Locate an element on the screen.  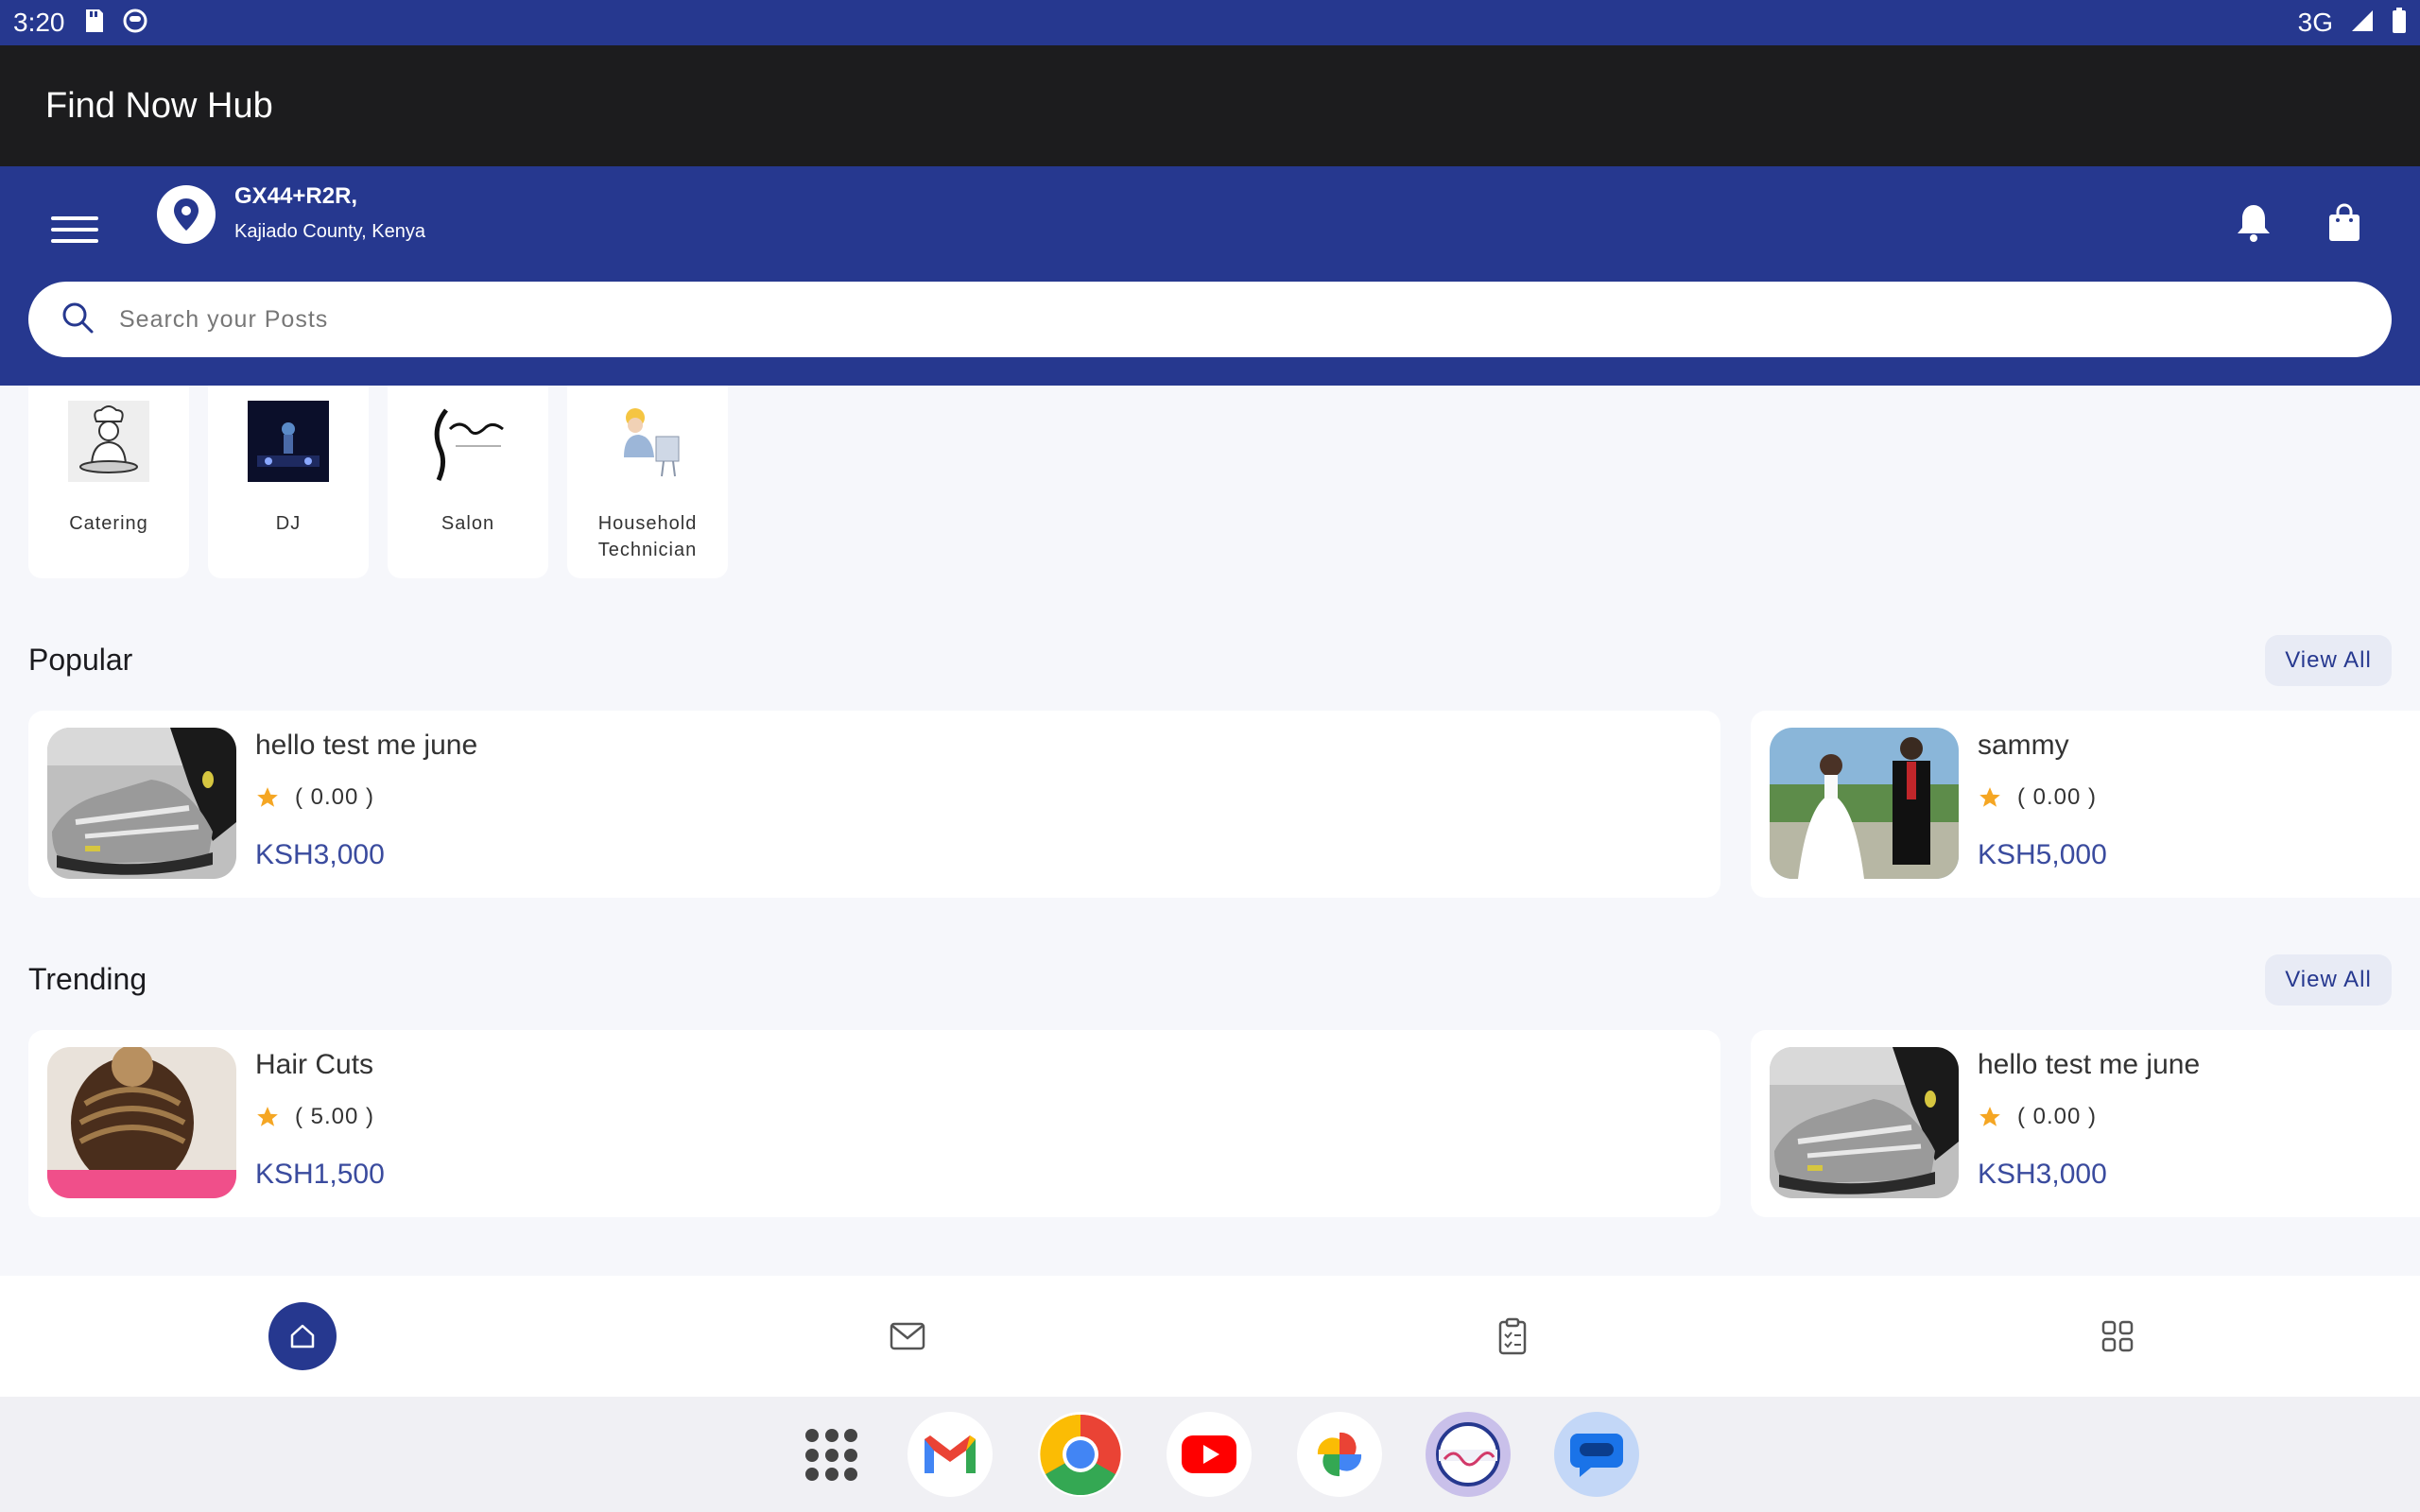
nav-more-button is located at coordinates (2117, 1336).